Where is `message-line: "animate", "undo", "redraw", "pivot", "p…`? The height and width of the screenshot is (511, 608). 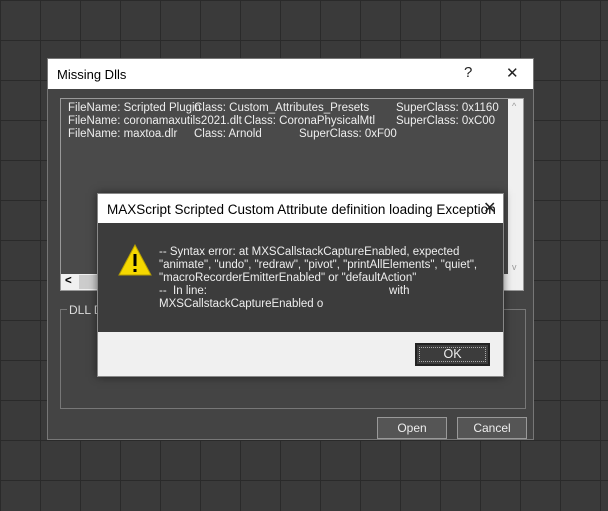
message-line: "animate", "undo", "redraw", "pivot", "p… is located at coordinates (318, 265).